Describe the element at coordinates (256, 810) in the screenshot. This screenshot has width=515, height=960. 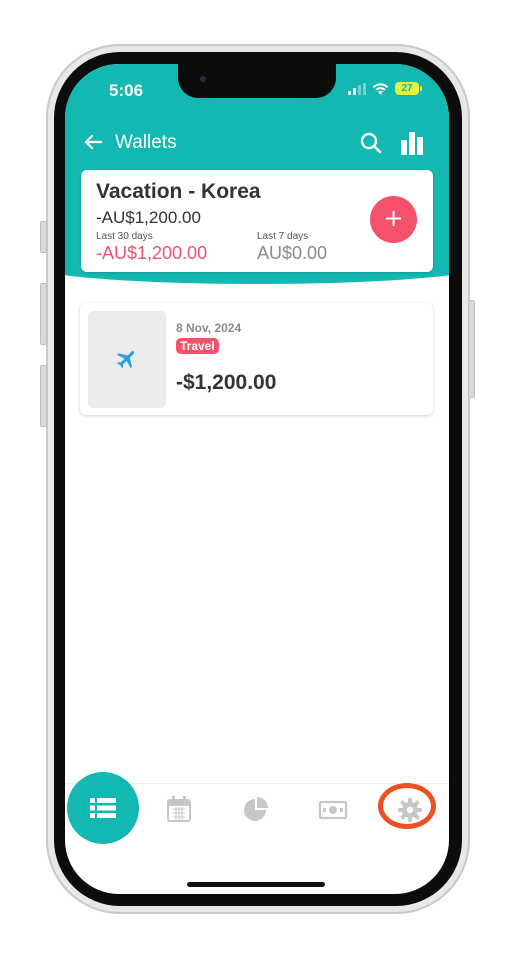
I see `pie-chart-icon` at that location.